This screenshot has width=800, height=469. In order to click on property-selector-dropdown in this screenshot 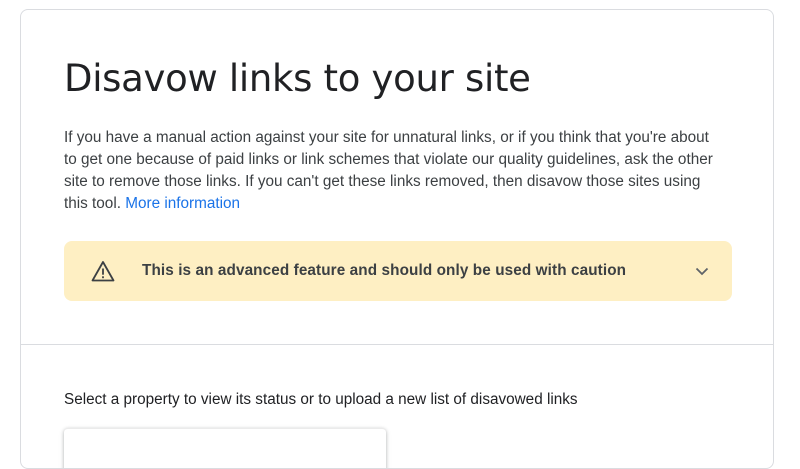, I will do `click(225, 448)`.